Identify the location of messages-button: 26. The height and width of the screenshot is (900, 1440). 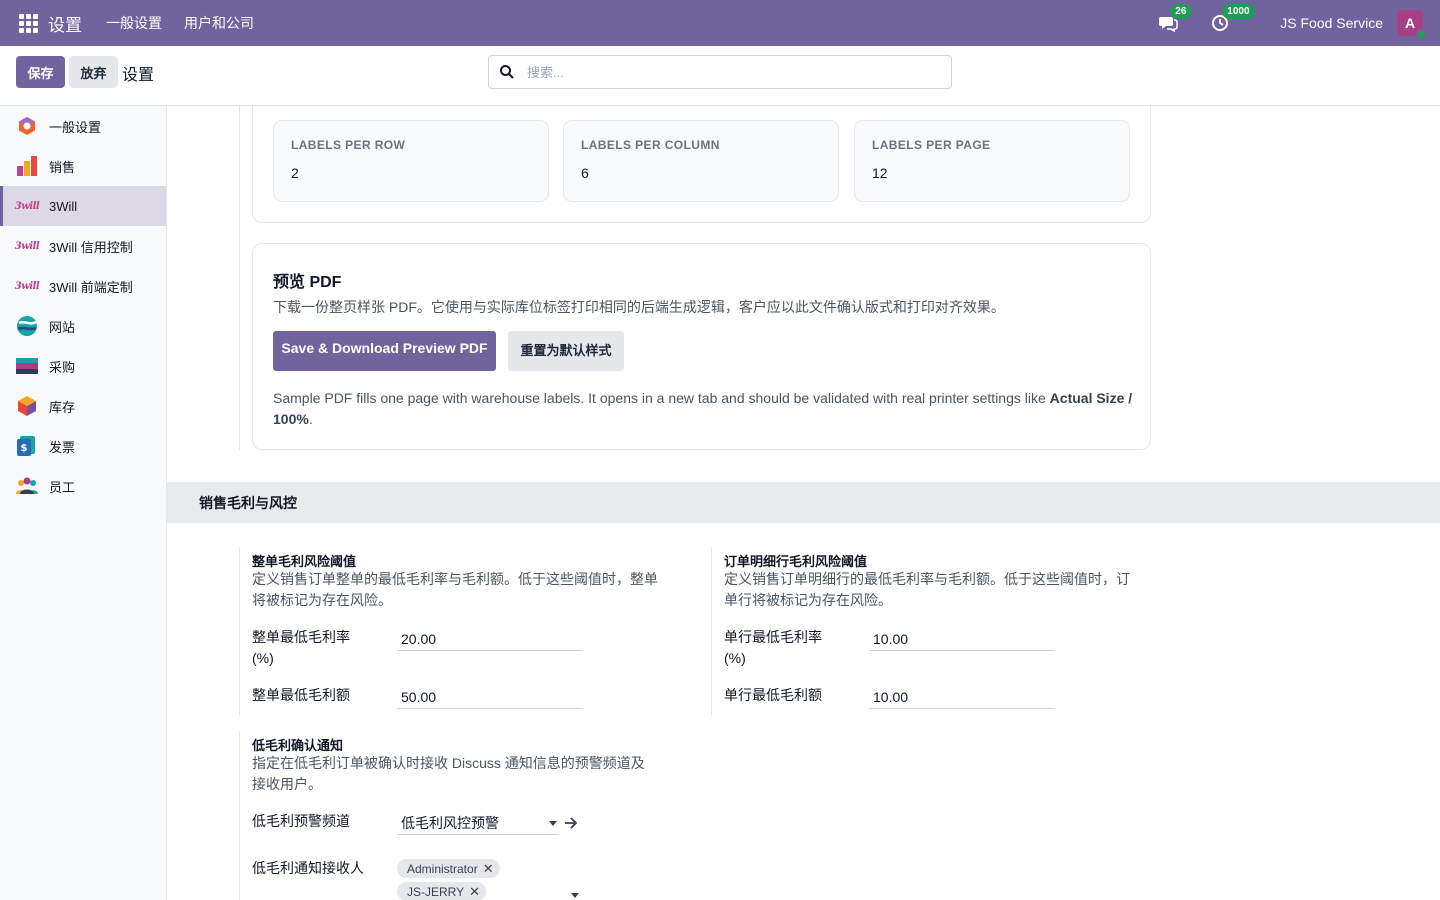
(1175, 18).